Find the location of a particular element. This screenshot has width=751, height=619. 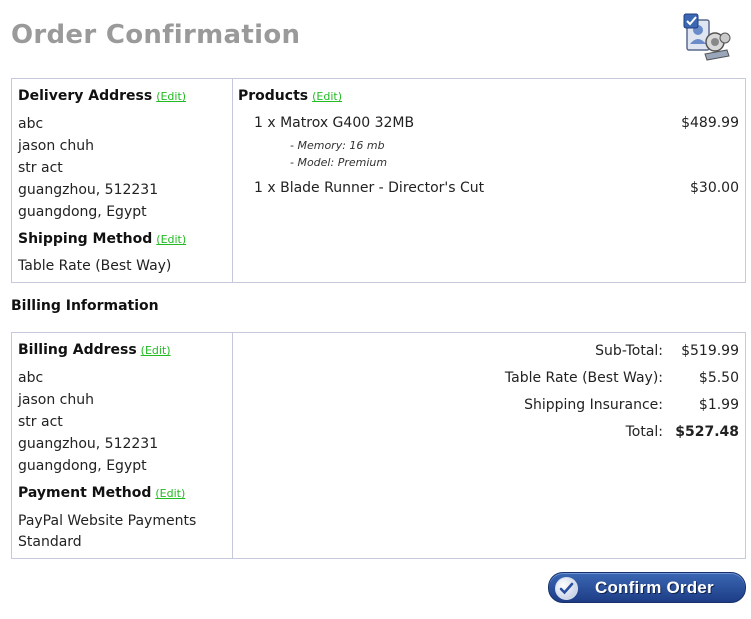

shipping-method-label: Shipping Method is located at coordinates (85, 239).